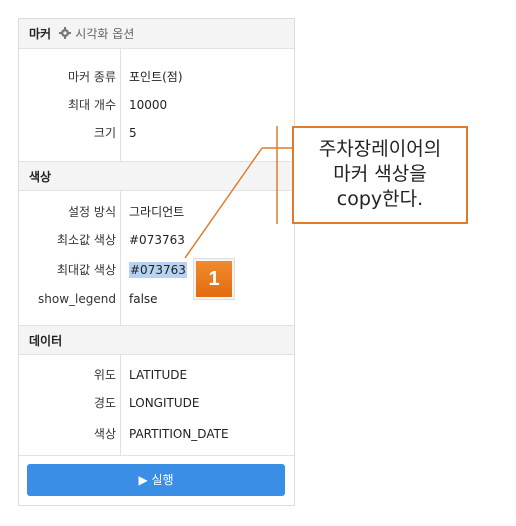 Image resolution: width=516 pixels, height=526 pixels. Describe the element at coordinates (380, 149) in the screenshot. I see `callout-line: 주차장레이어의` at that location.